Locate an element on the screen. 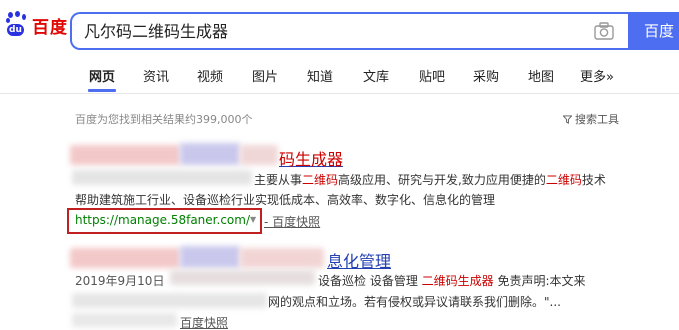 This screenshot has width=679, height=330. tab-more: 更多» is located at coordinates (597, 75).